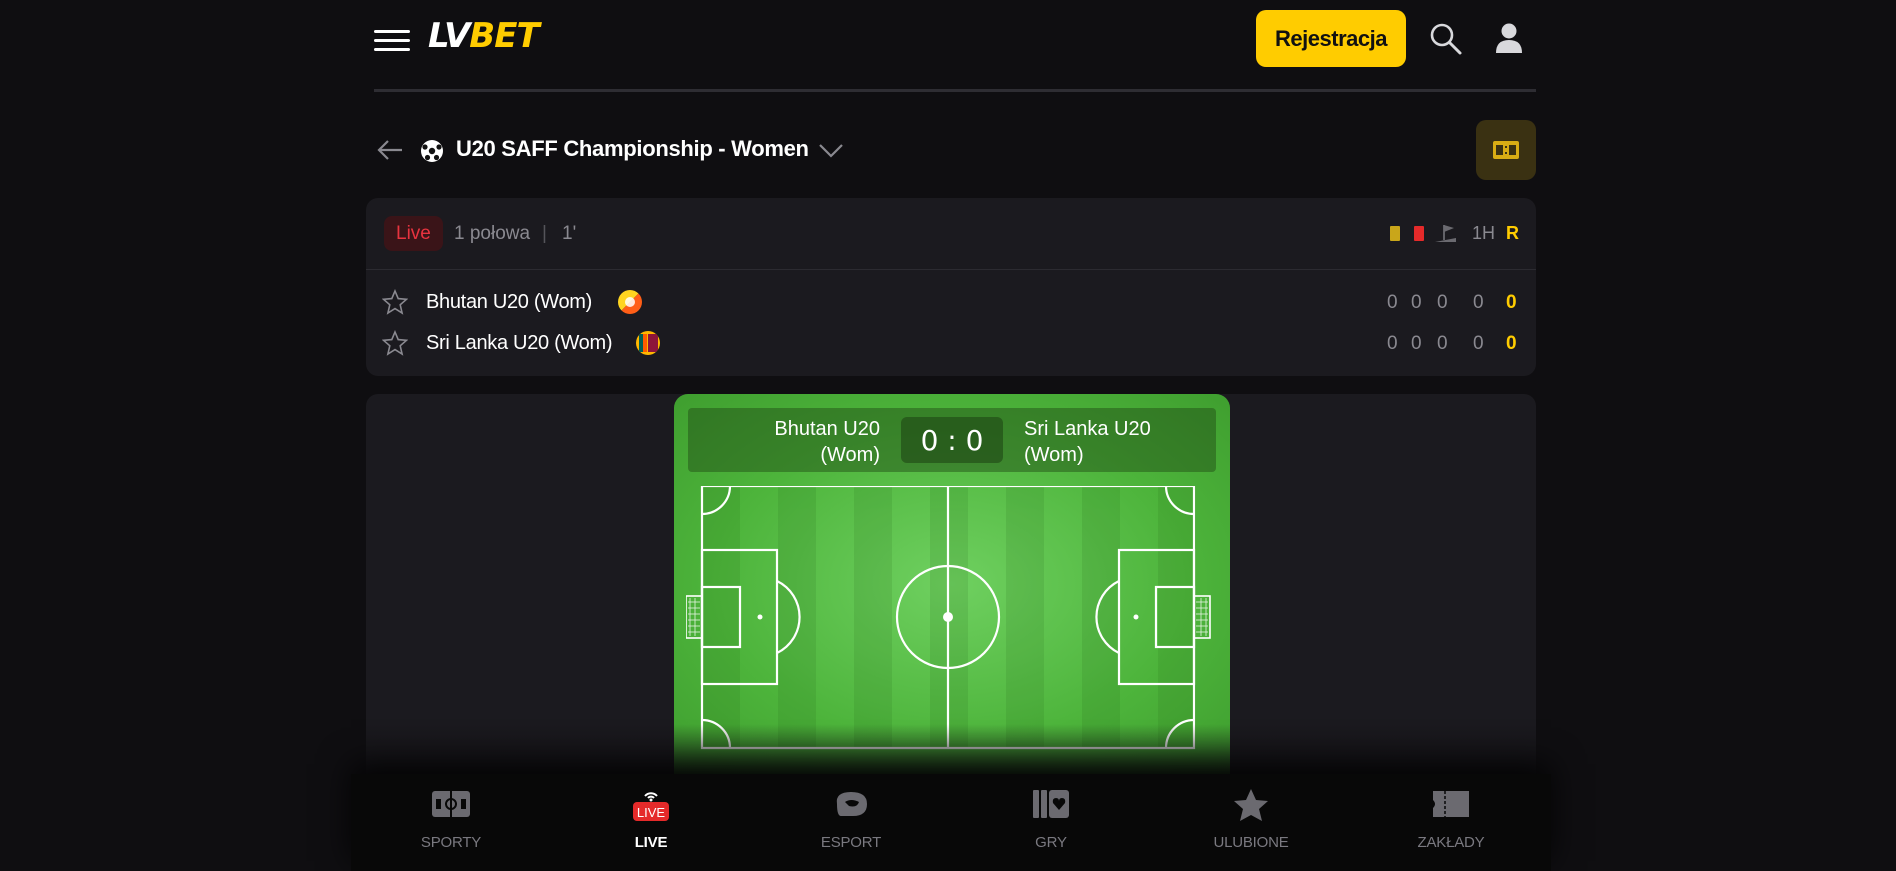 The height and width of the screenshot is (871, 1896). What do you see at coordinates (1392, 343) in the screenshot?
I see `away-score-1: 0` at bounding box center [1392, 343].